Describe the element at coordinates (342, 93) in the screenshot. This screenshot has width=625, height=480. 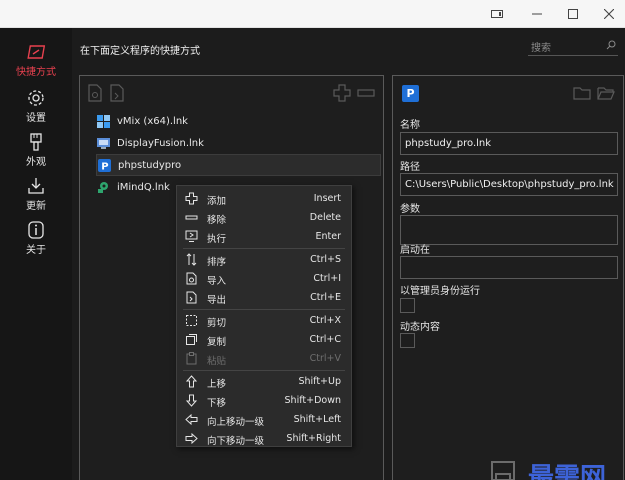
I see `add-icon` at that location.